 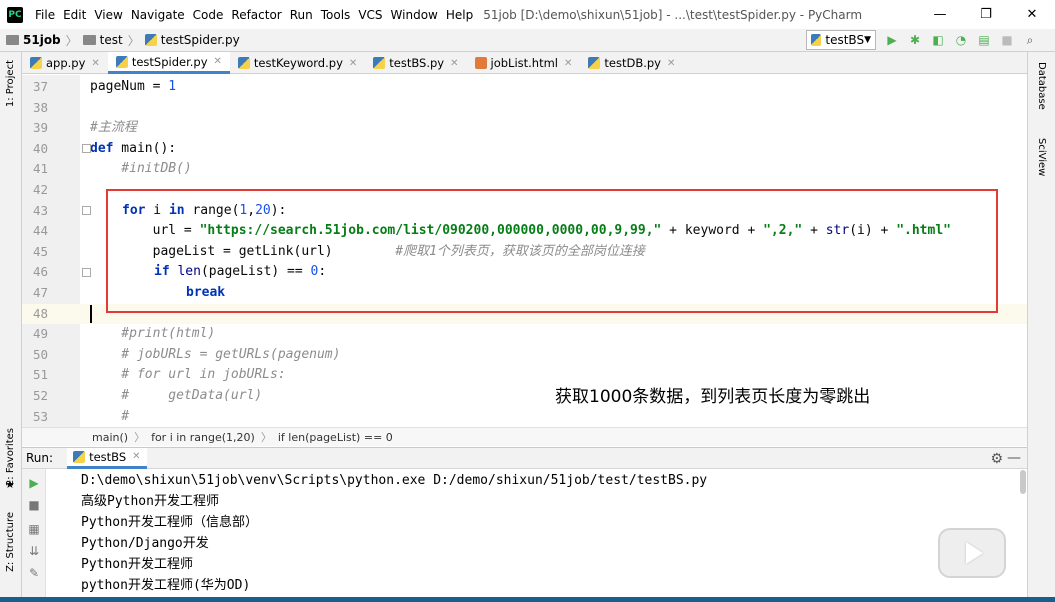 What do you see at coordinates (1041, 324) in the screenshot?
I see `right-tool-stripe: Database SciView` at bounding box center [1041, 324].